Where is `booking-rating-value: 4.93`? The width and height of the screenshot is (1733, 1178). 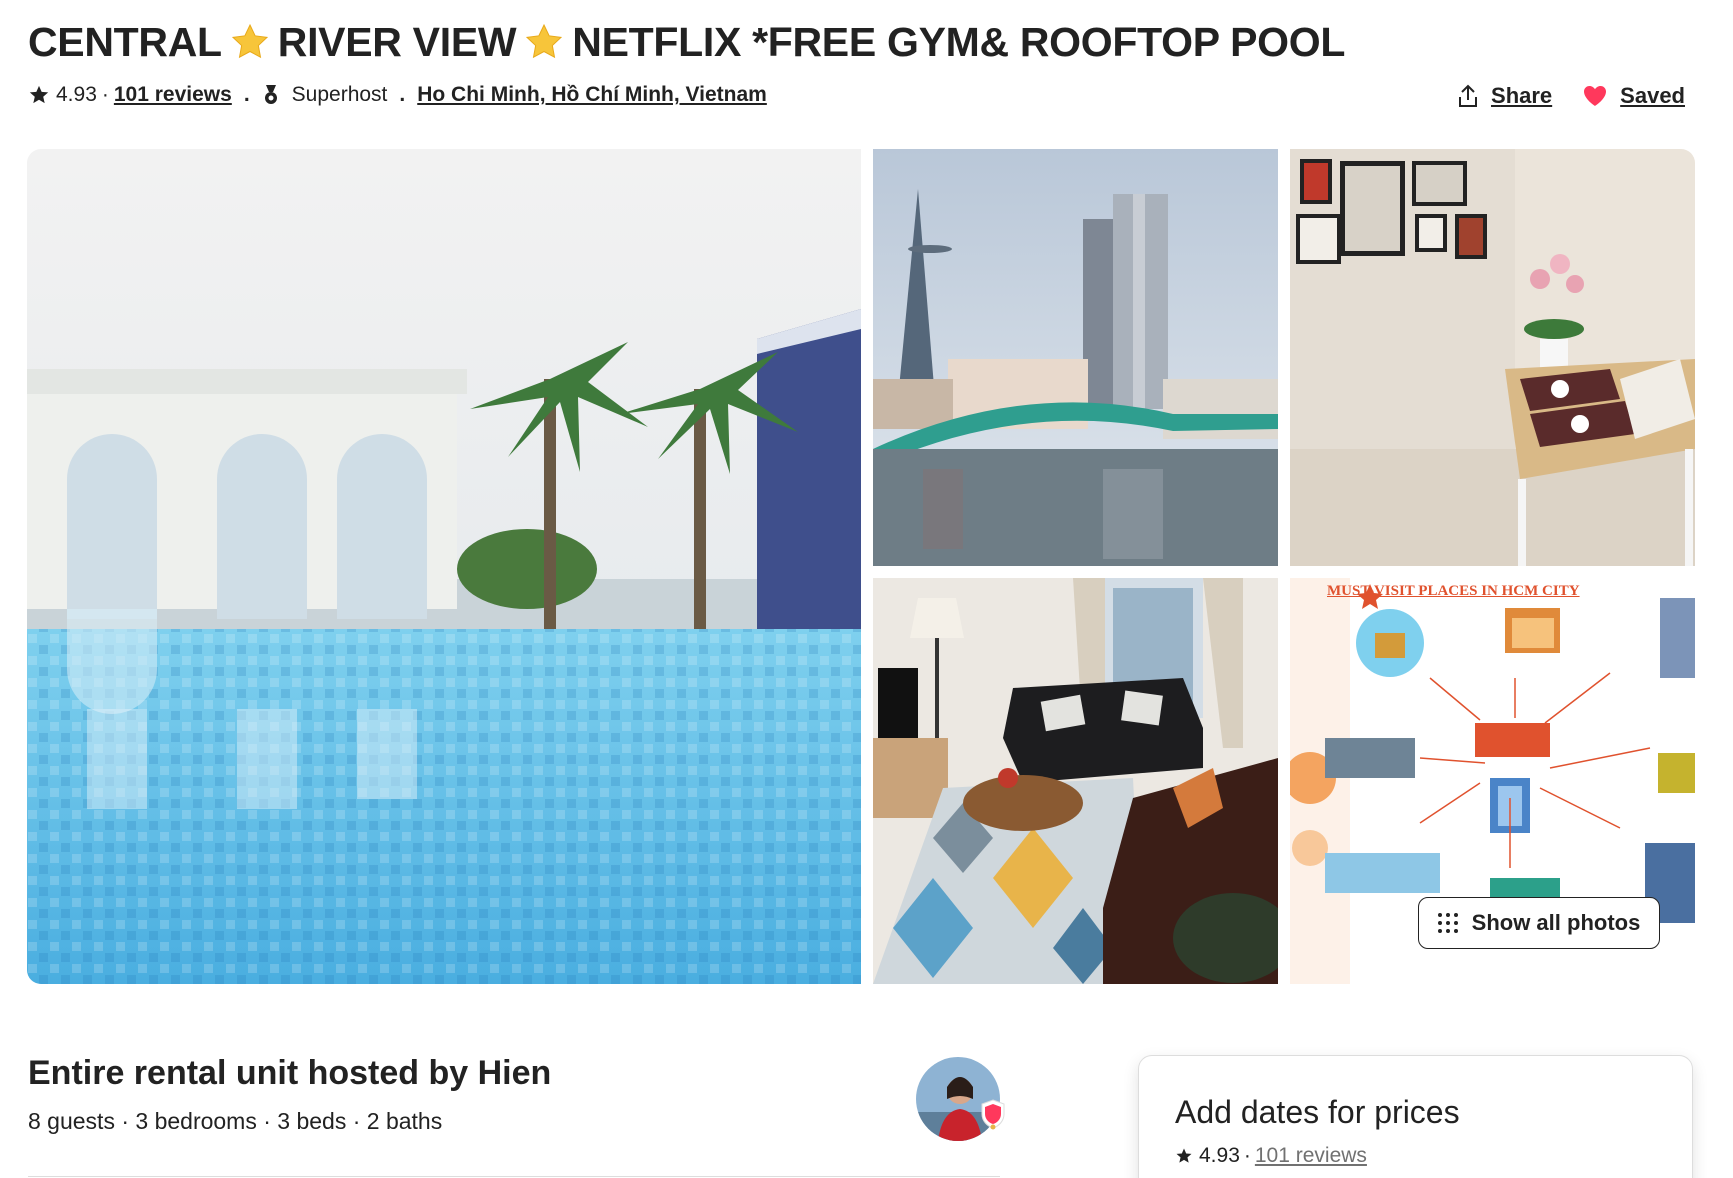 booking-rating-value: 4.93 is located at coordinates (1219, 1155).